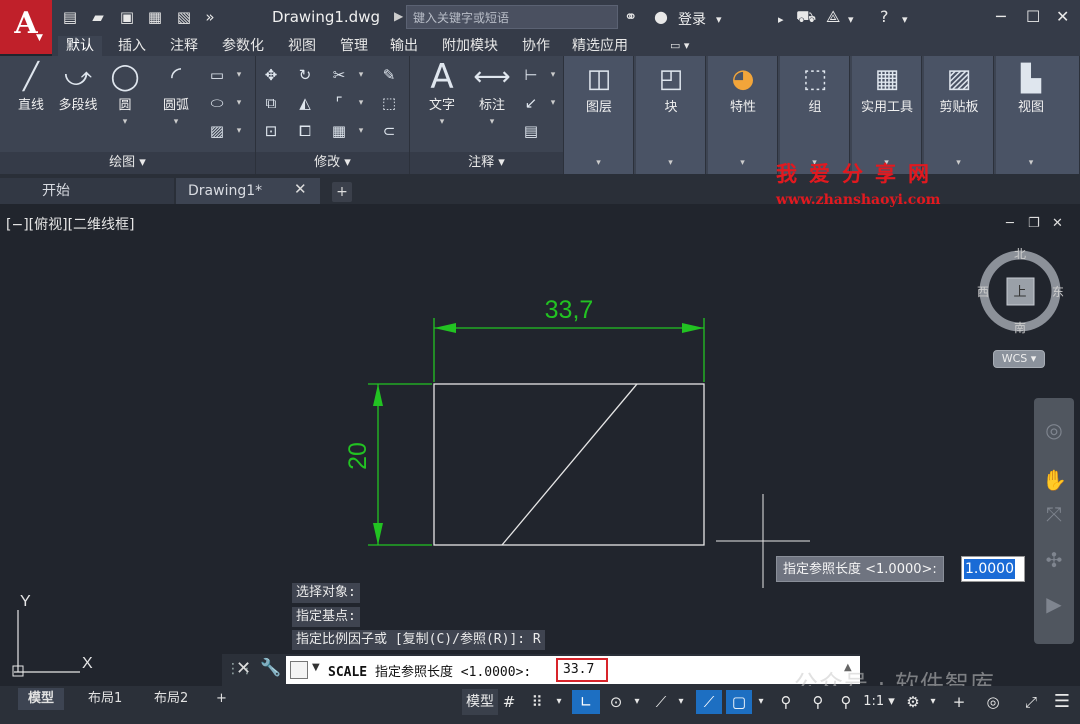 The width and height of the screenshot is (1080, 724). Describe the element at coordinates (210, 17) in the screenshot. I see `more-tools-icon: »` at that location.